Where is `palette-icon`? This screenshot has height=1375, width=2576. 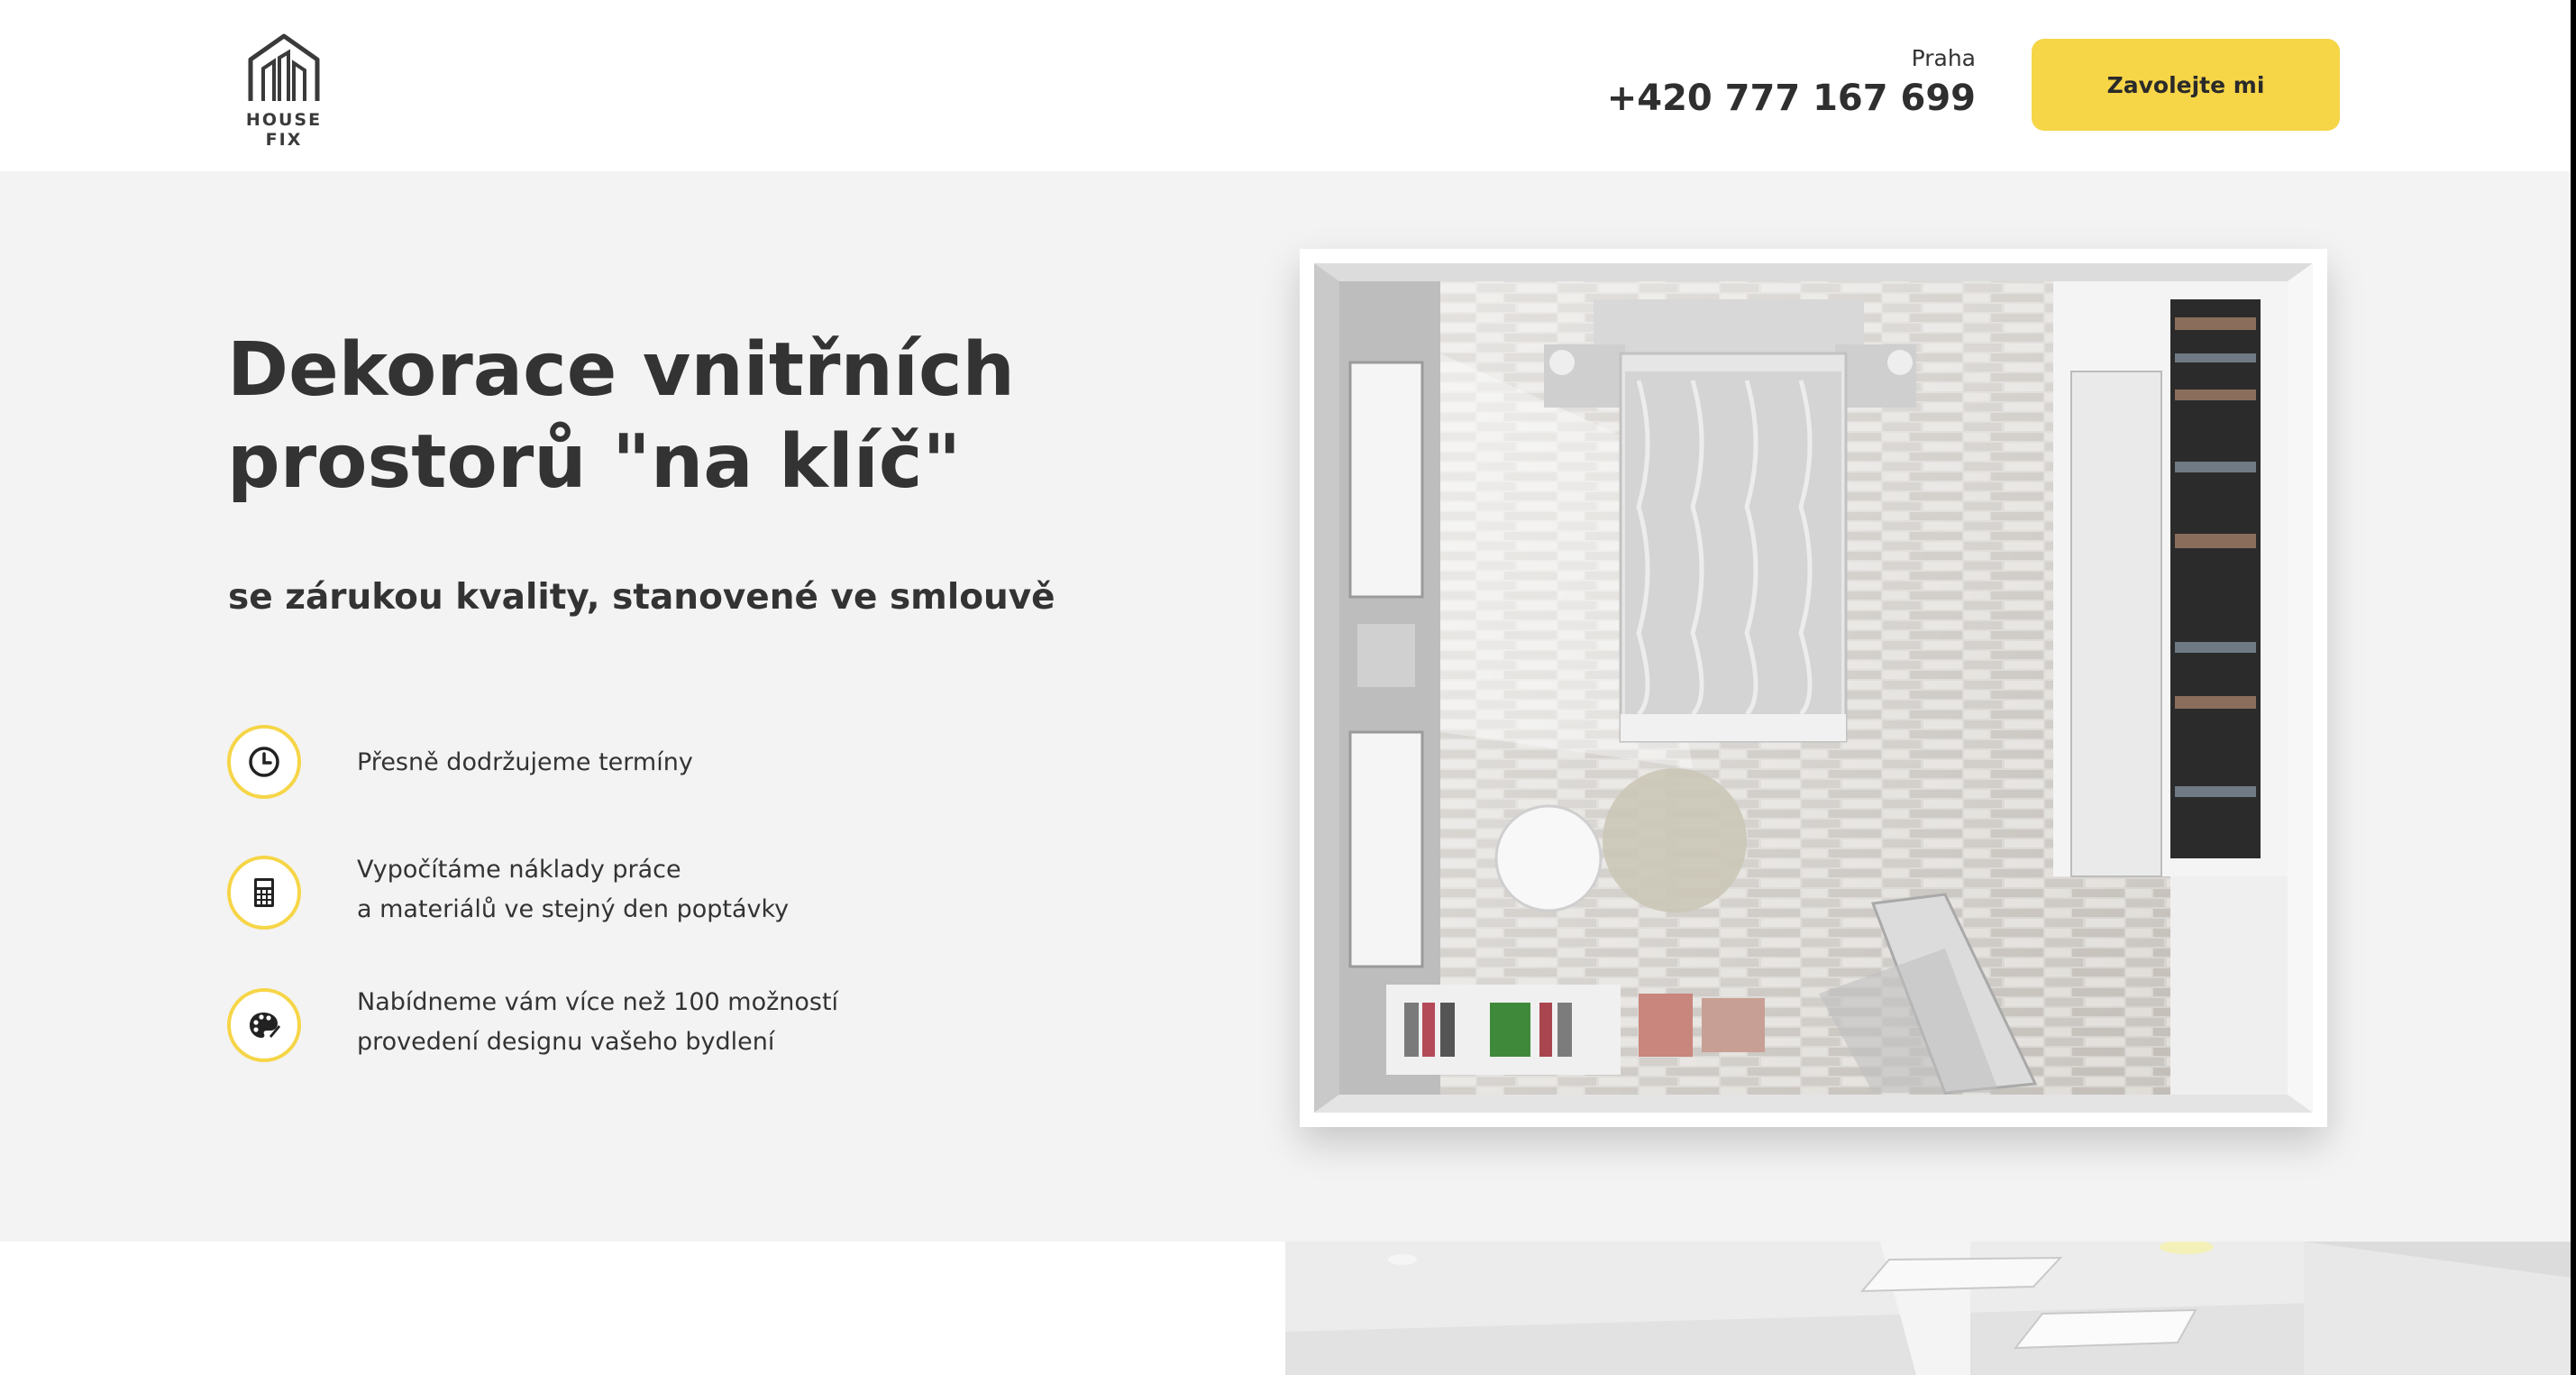 palette-icon is located at coordinates (265, 1025).